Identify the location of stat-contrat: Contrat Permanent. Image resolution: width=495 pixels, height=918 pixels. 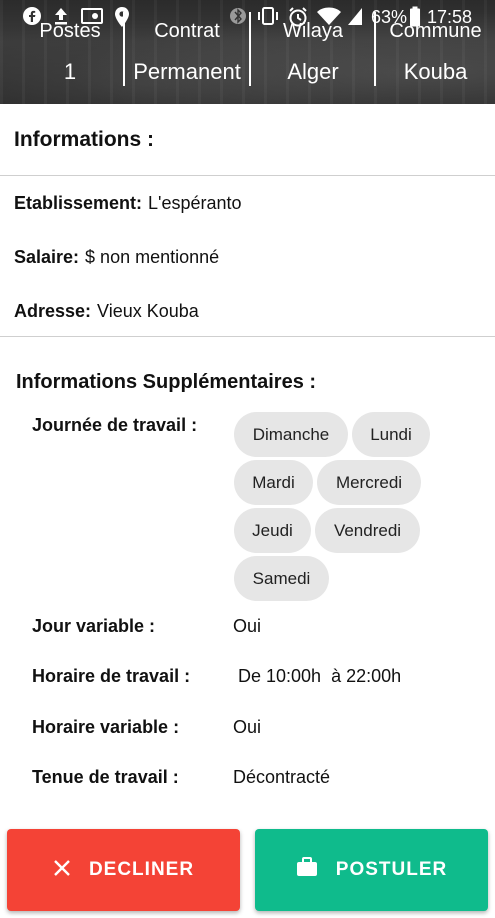
(187, 57).